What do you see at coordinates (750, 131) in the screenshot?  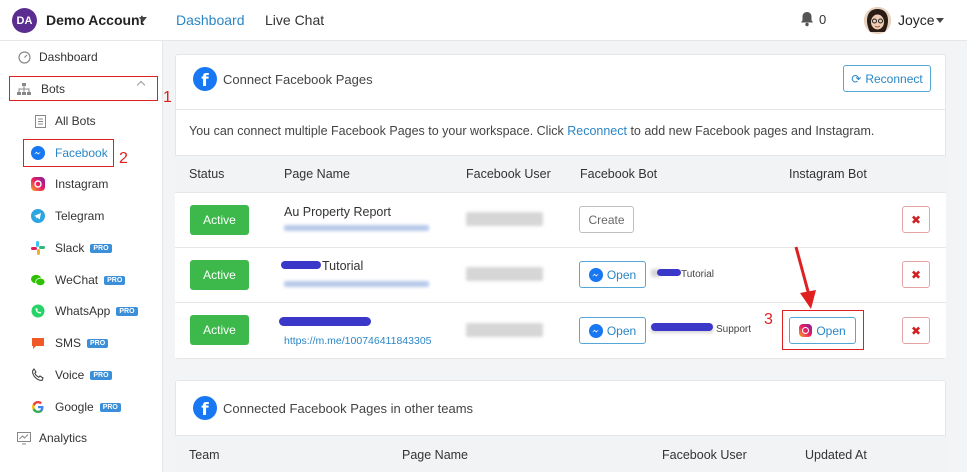 I see `info-suffix: to add new Facebook pages and Instagram.` at bounding box center [750, 131].